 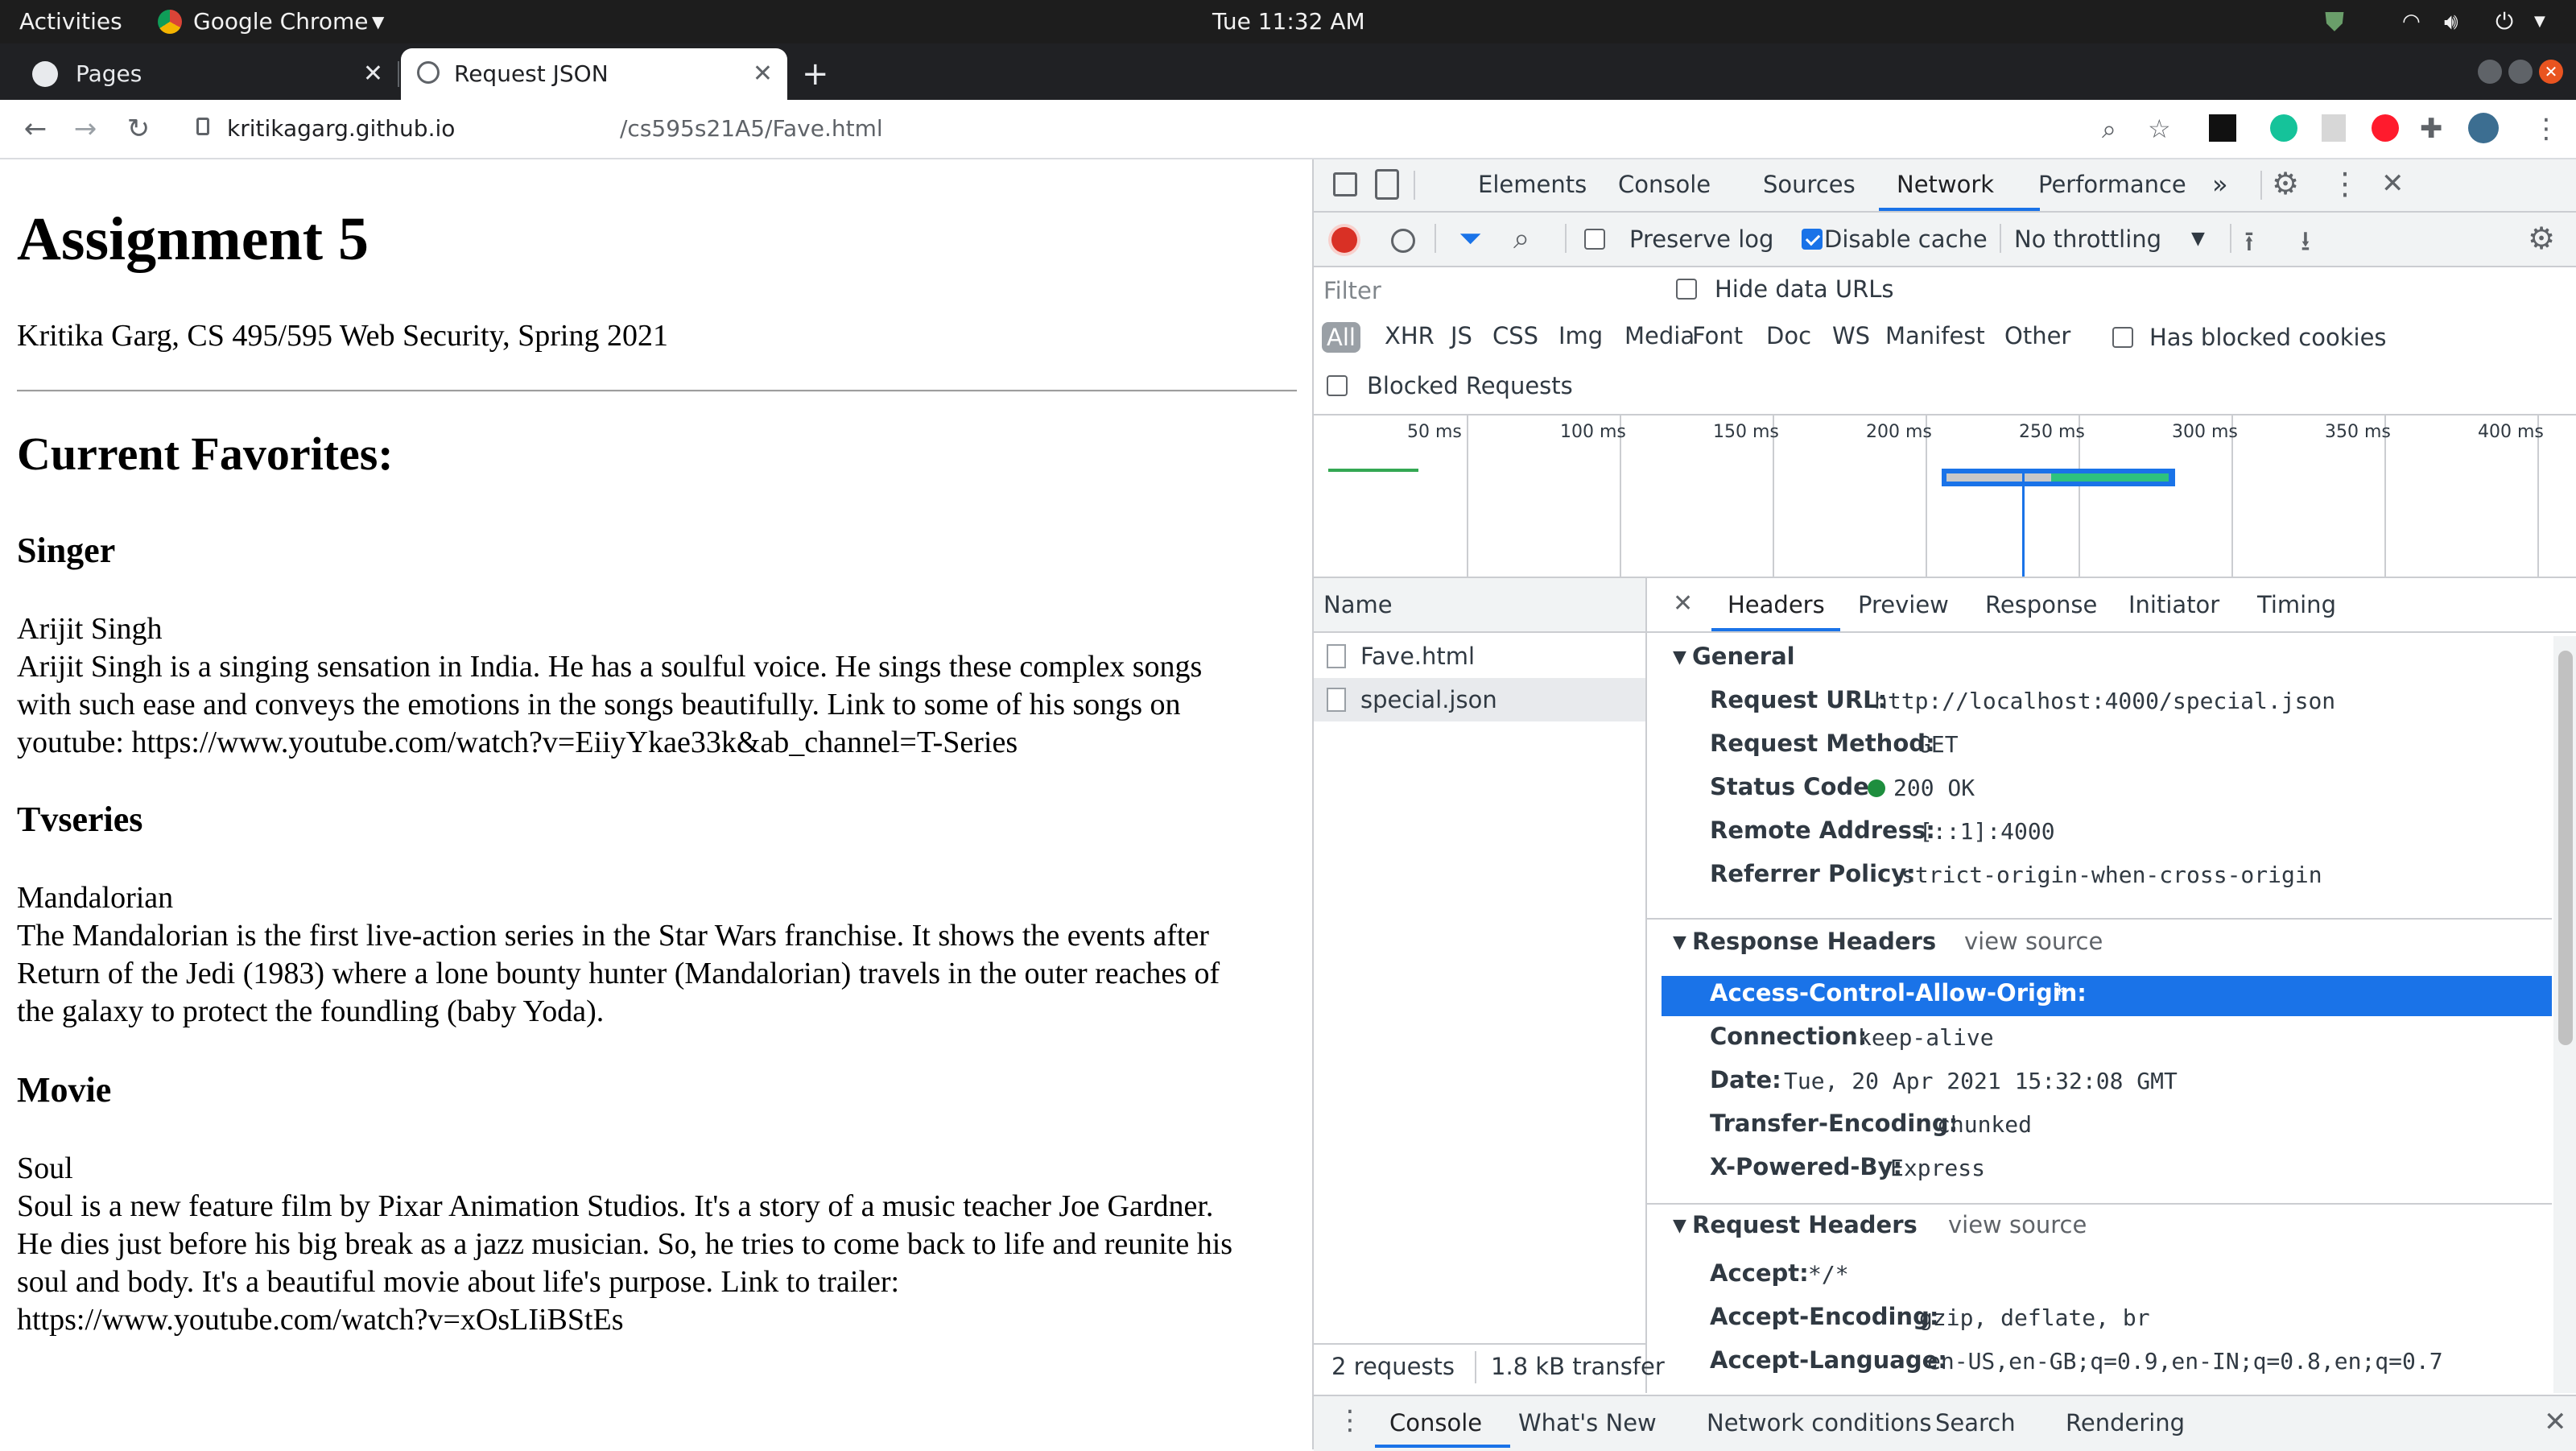 What do you see at coordinates (2555, 1422) in the screenshot?
I see `close-drawer-icon: ✕` at bounding box center [2555, 1422].